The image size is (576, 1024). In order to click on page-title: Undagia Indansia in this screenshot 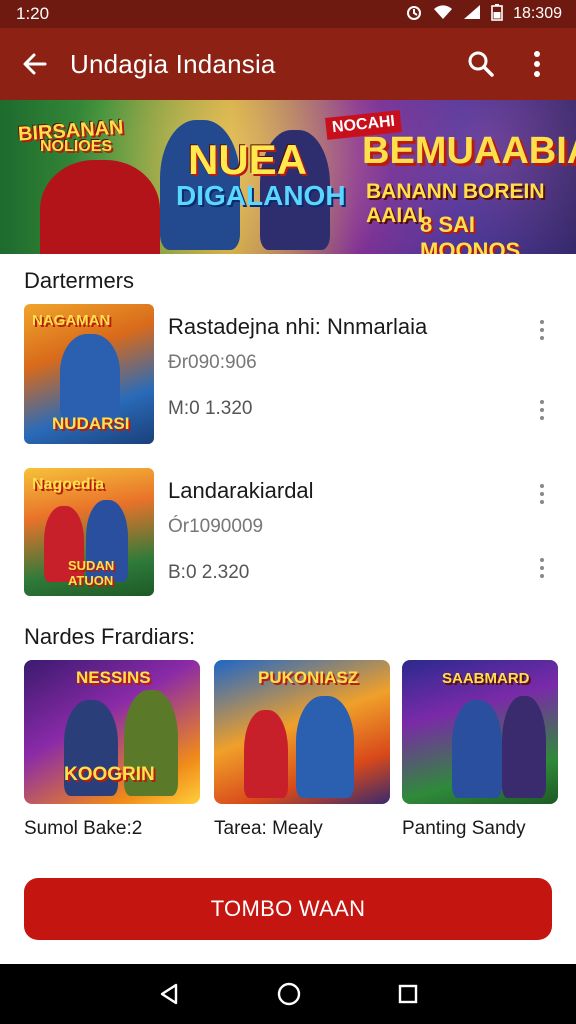, I will do `click(173, 63)`.